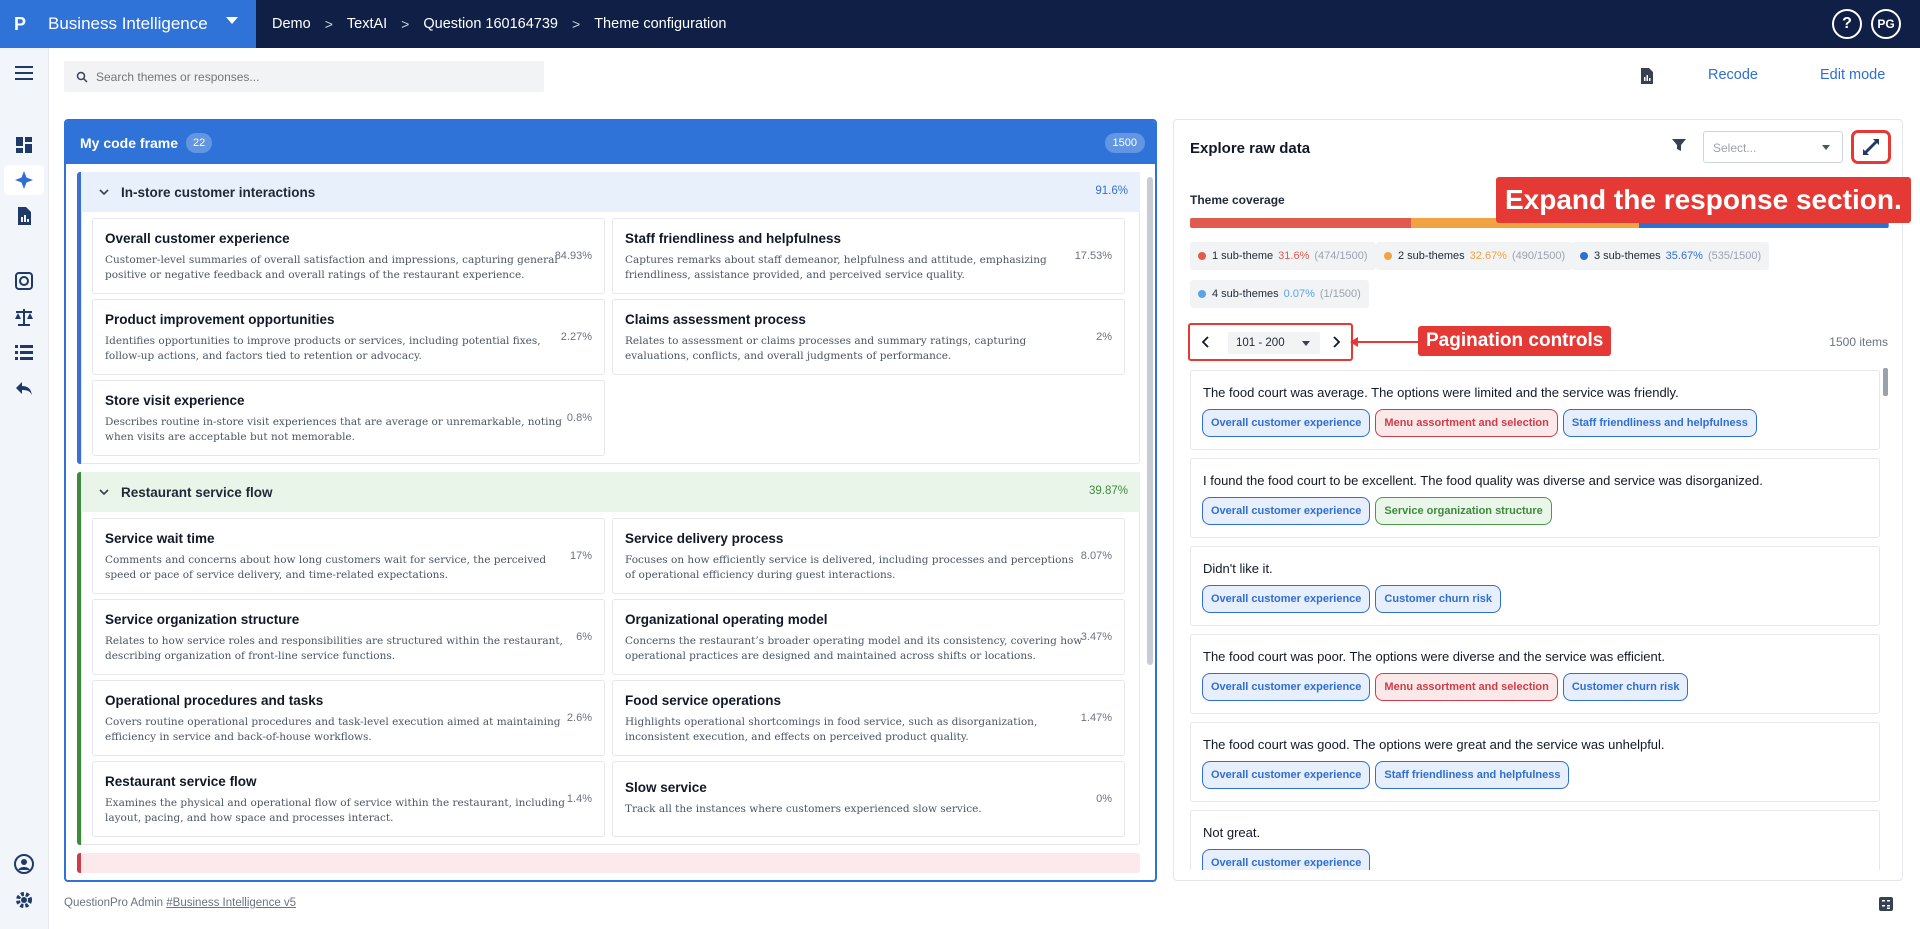  What do you see at coordinates (24, 388) in the screenshot?
I see `reply-icon` at bounding box center [24, 388].